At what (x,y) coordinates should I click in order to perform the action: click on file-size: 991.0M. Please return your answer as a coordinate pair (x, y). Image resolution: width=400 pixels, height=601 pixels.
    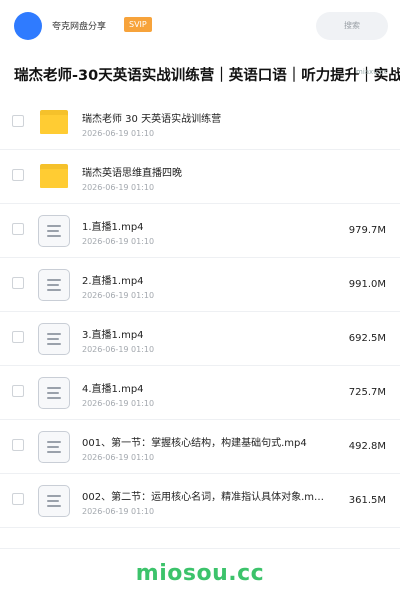
    Looking at the image, I should click on (367, 284).